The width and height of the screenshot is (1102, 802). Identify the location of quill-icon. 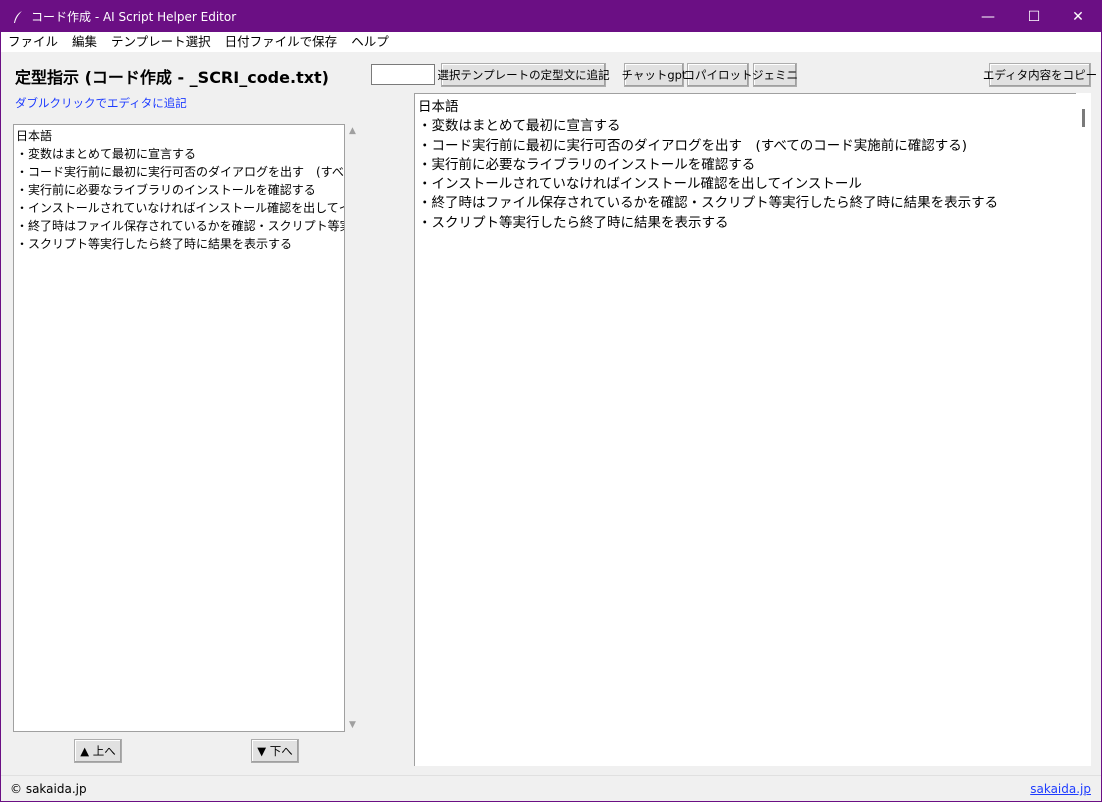
(18, 17).